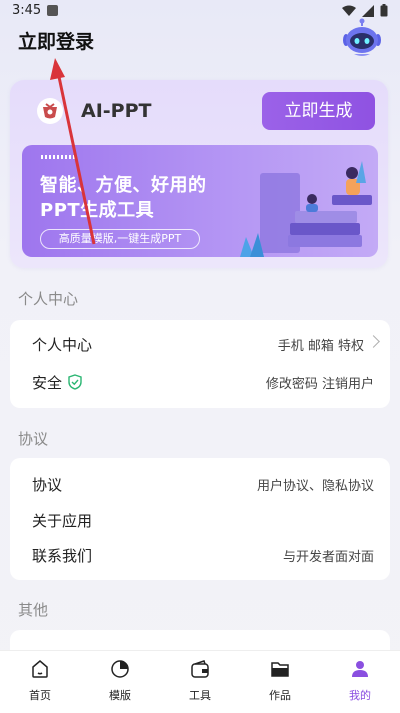 This screenshot has height=713, width=400. I want to click on generate-now-button: 立即生成, so click(318, 111).